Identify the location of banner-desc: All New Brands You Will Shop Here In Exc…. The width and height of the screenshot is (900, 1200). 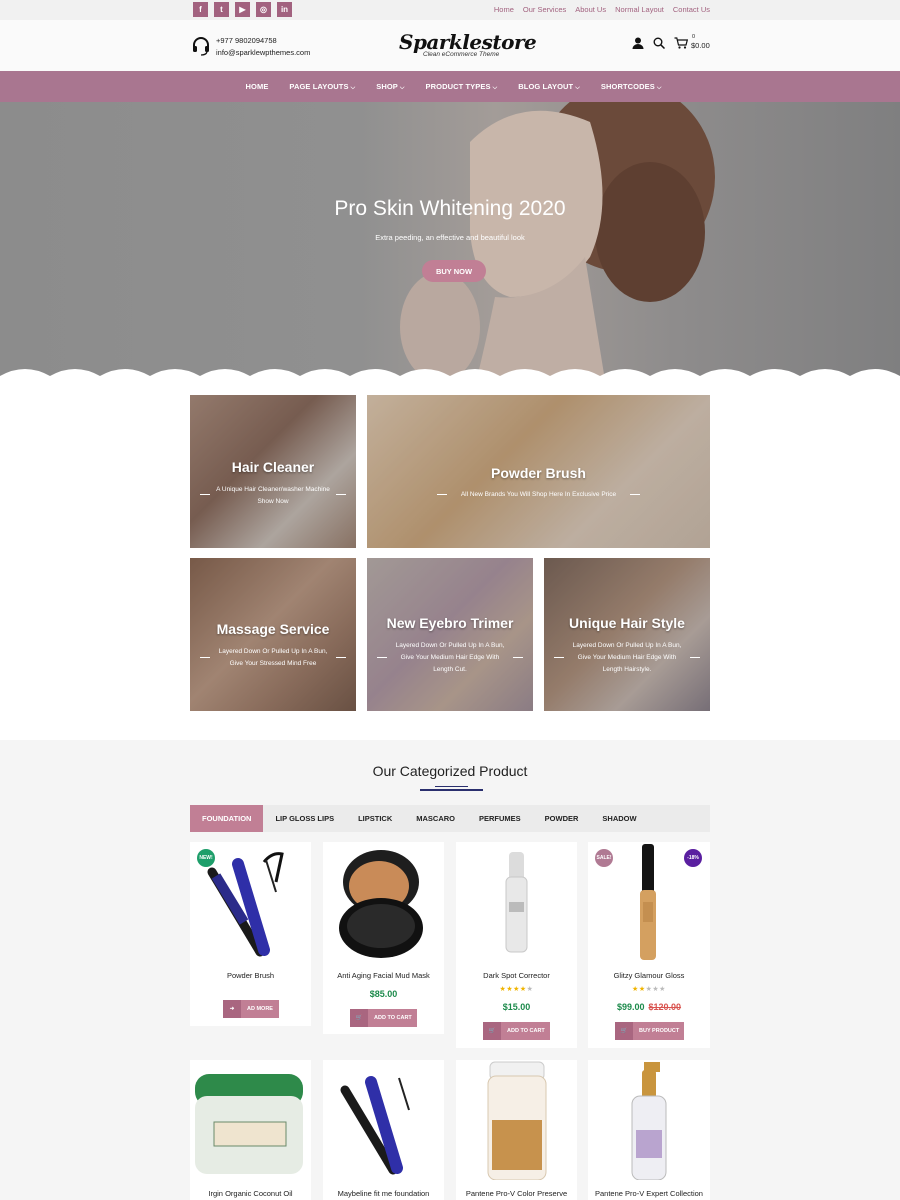
(538, 494).